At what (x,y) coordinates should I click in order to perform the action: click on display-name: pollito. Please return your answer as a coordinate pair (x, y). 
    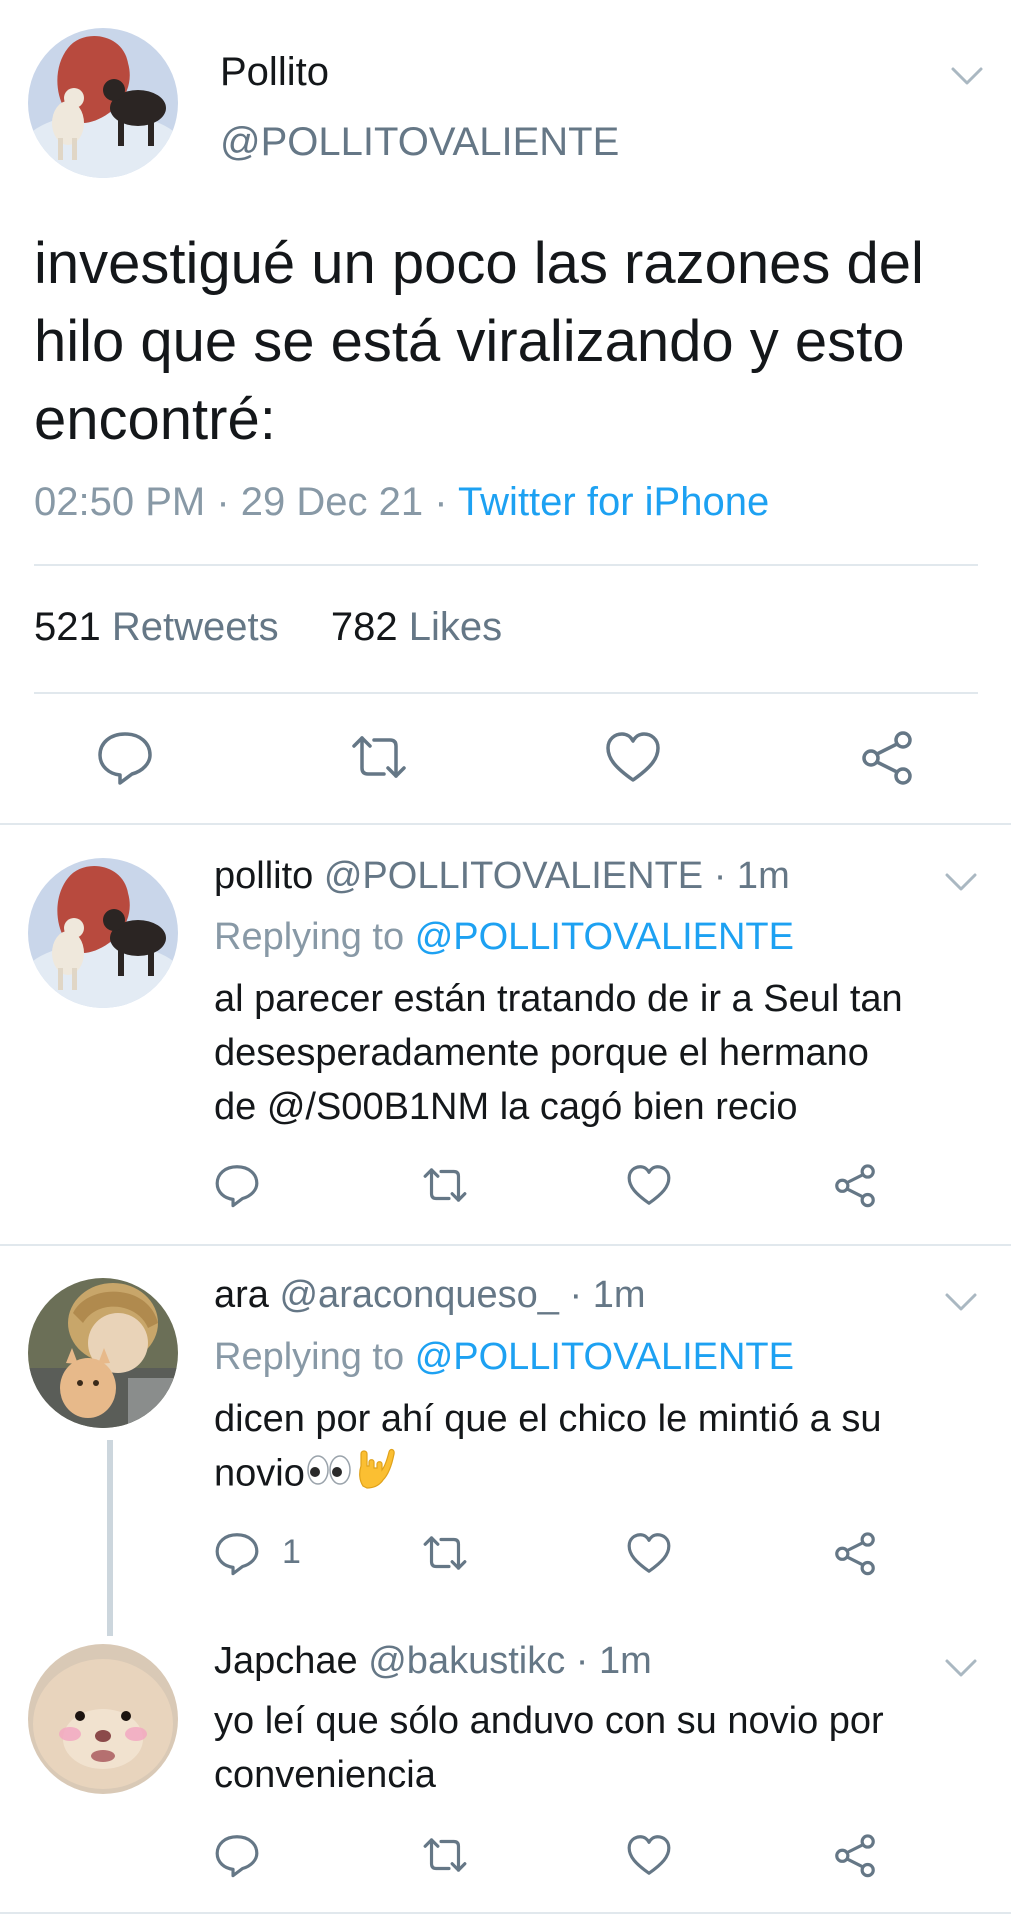
    Looking at the image, I should click on (263, 876).